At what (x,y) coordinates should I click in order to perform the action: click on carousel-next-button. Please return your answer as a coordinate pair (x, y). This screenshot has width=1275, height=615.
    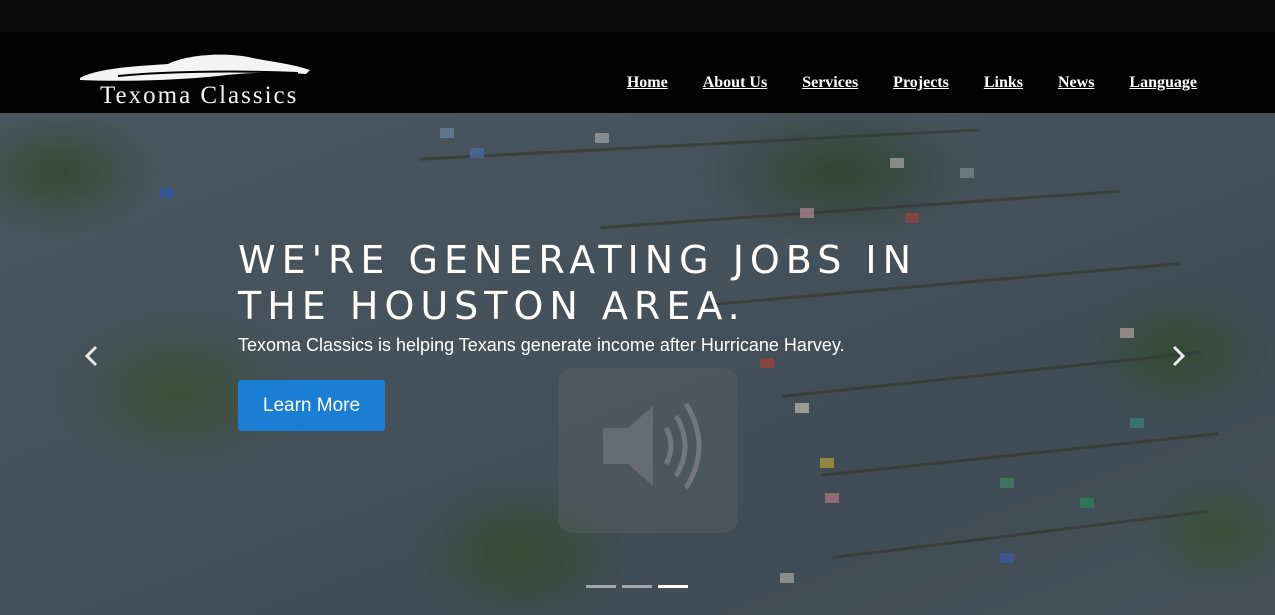
    Looking at the image, I should click on (1179, 359).